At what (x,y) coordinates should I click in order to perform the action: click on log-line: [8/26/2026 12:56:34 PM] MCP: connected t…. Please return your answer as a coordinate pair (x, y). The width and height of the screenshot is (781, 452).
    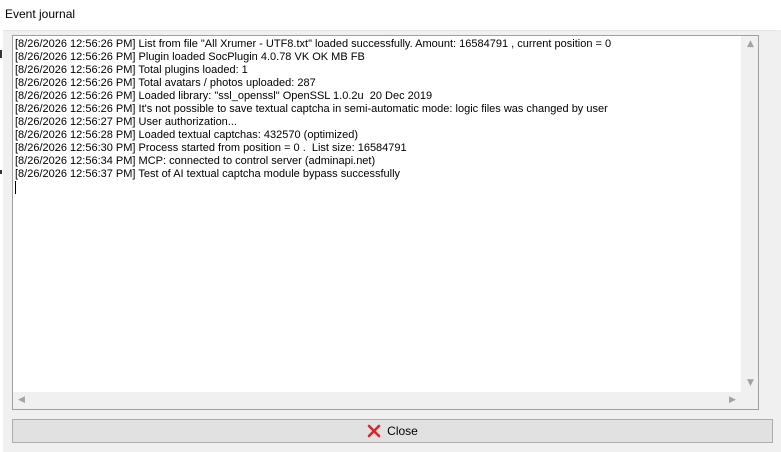
    Looking at the image, I should click on (195, 161).